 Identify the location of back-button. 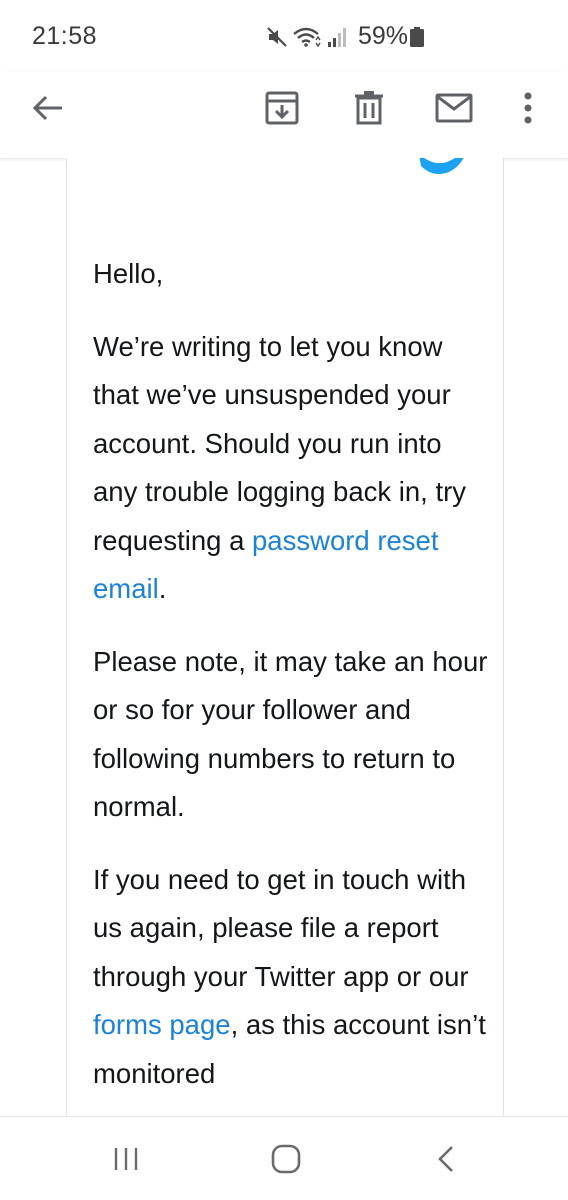
(48, 108).